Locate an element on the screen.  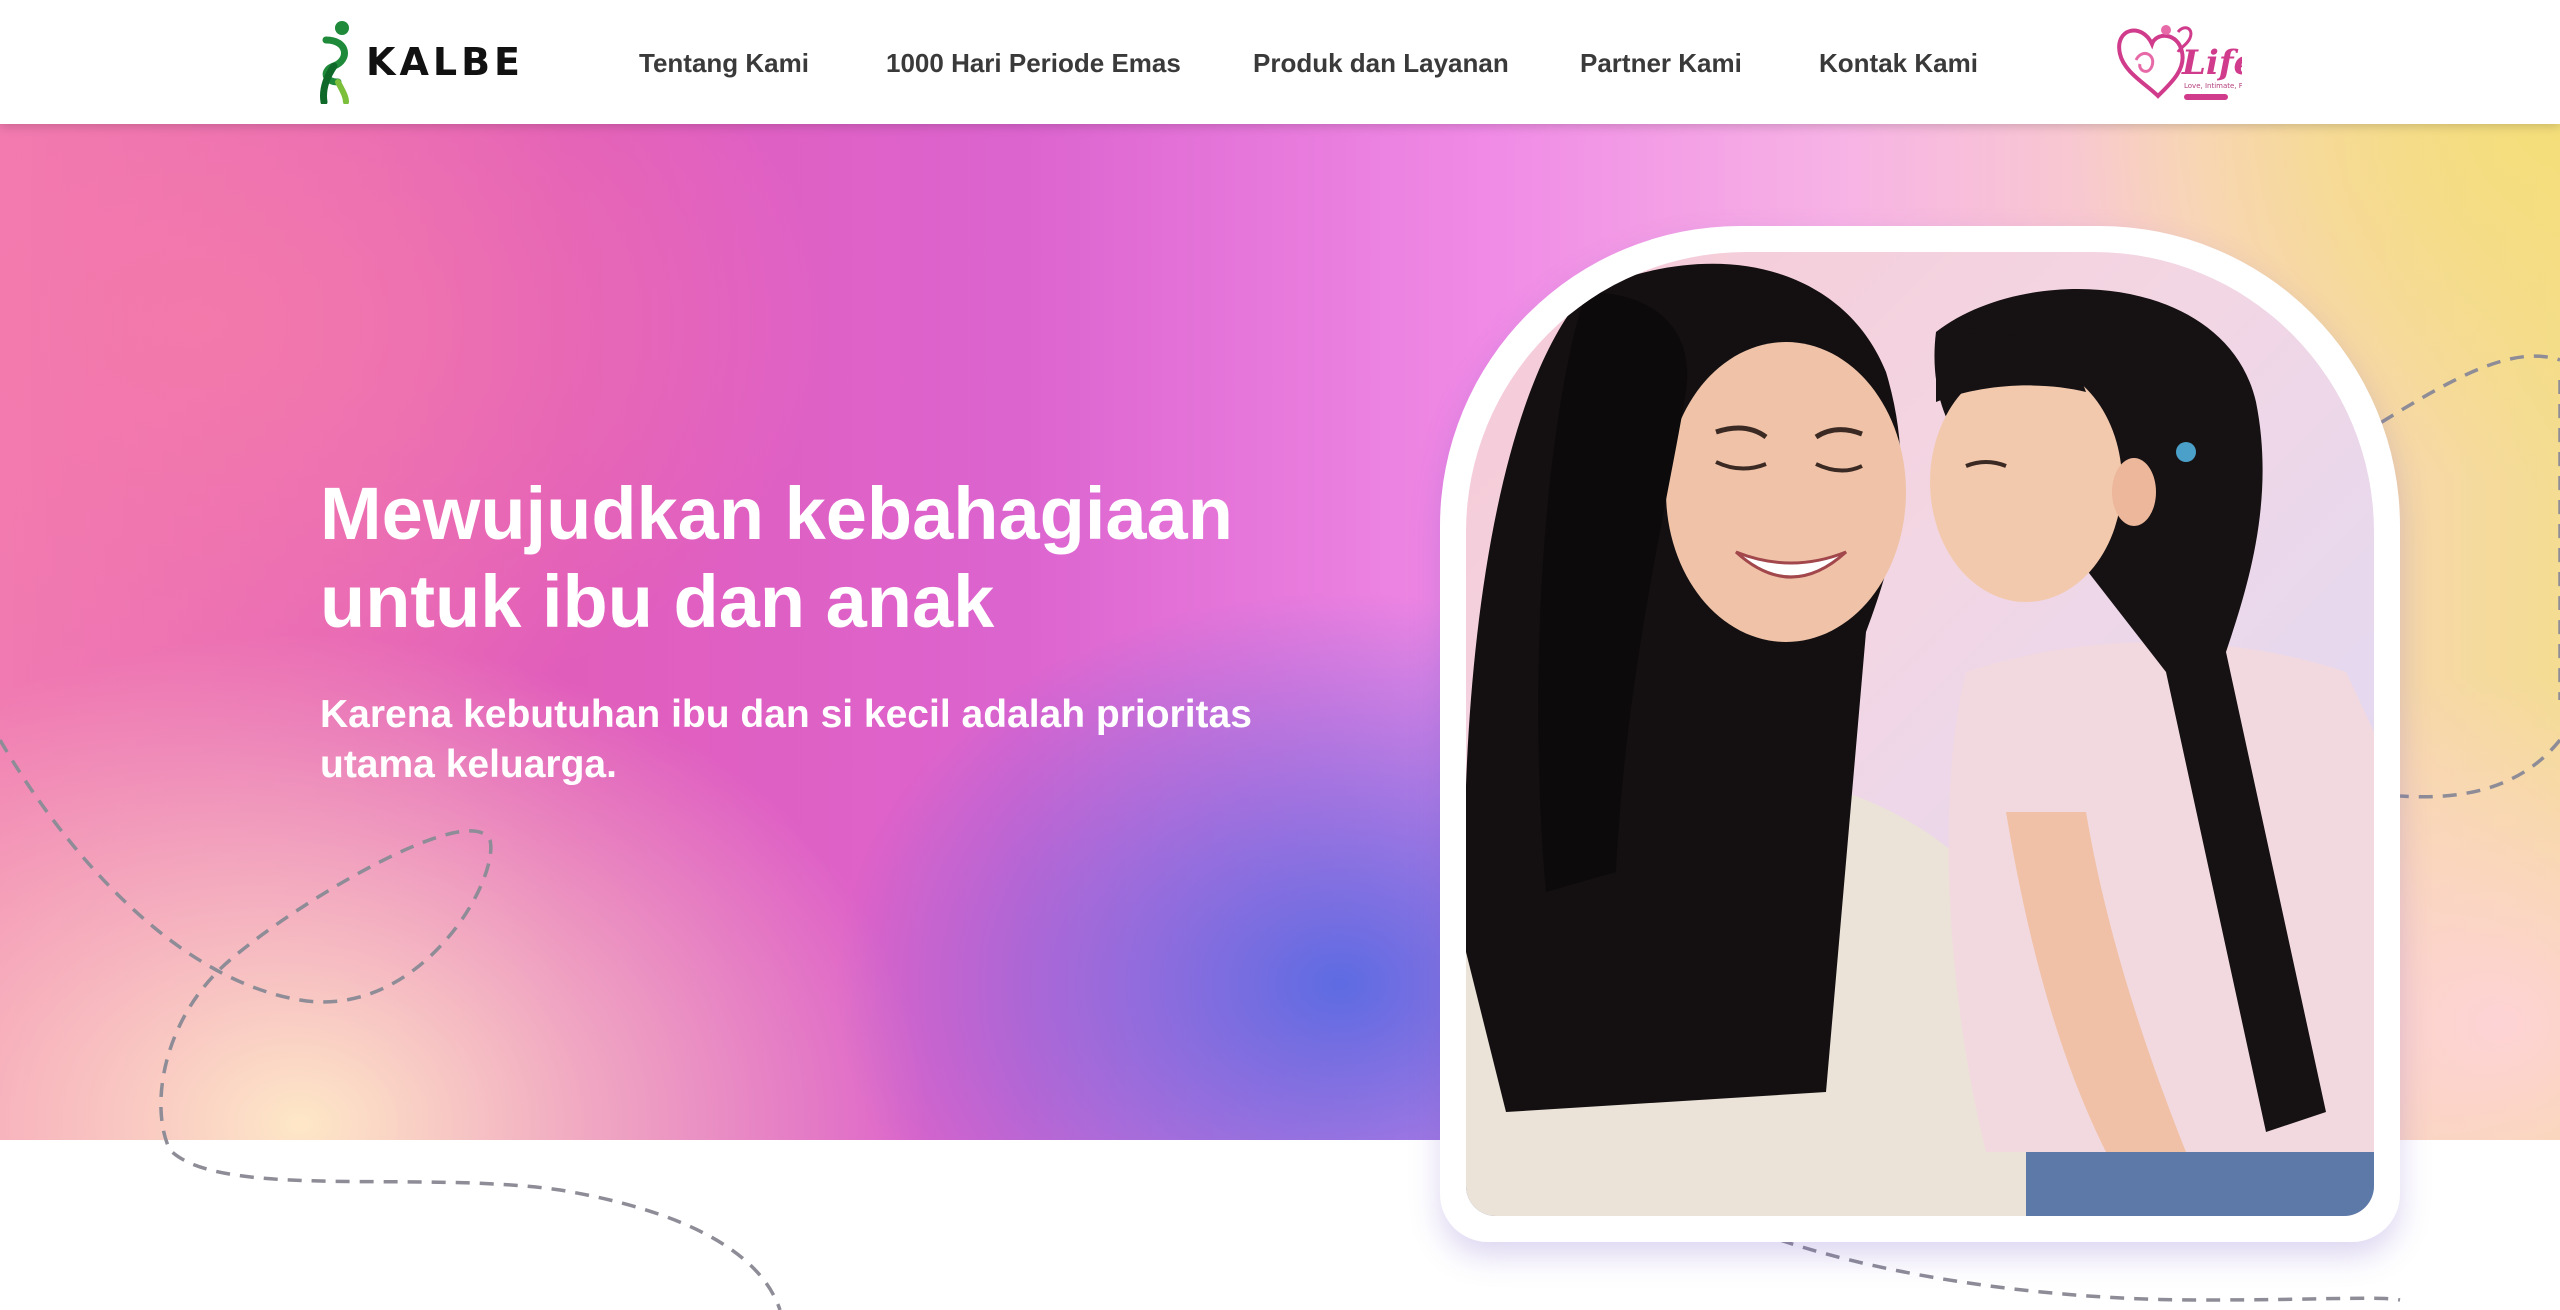
heart-life-logo: Life Love, Intimate, Fun, Explore is located at coordinates (2199, 62).